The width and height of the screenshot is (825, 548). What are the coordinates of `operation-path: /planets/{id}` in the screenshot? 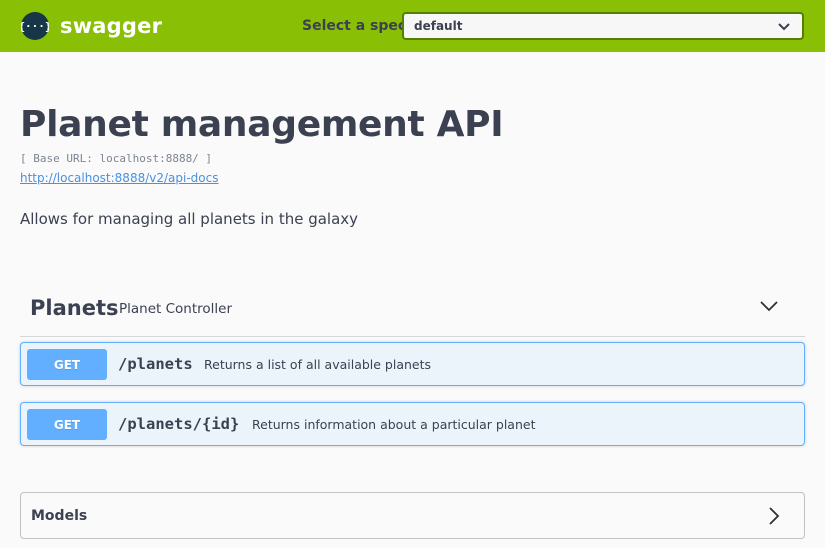 It's located at (179, 424).